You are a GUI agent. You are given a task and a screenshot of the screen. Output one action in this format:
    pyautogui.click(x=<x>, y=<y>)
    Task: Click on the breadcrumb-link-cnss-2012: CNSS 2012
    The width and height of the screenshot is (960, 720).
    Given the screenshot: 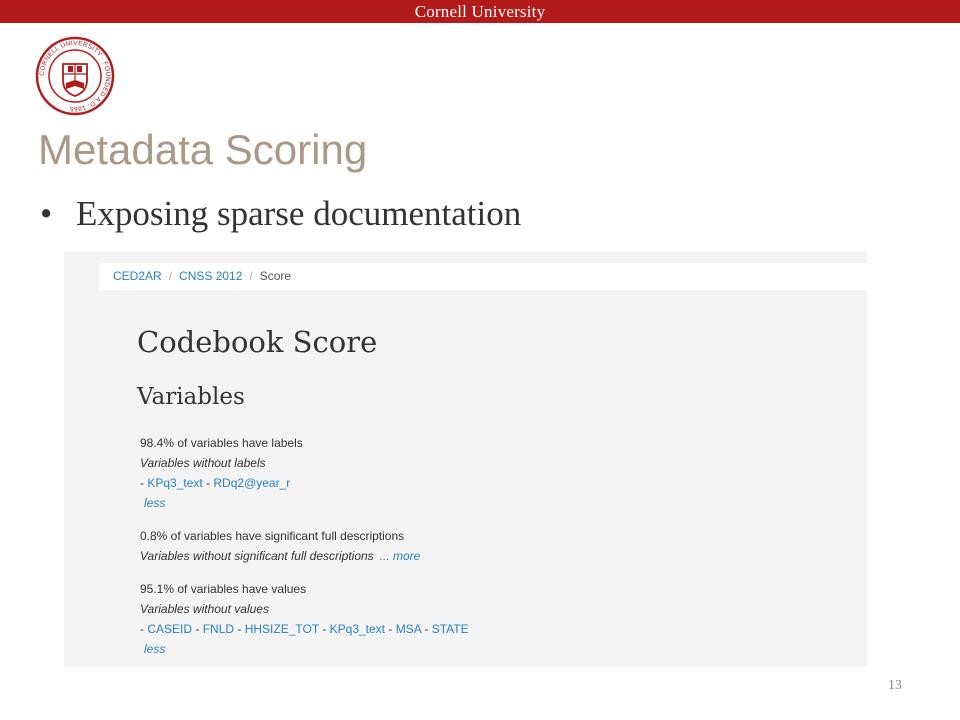 What is the action you would take?
    pyautogui.click(x=210, y=276)
    